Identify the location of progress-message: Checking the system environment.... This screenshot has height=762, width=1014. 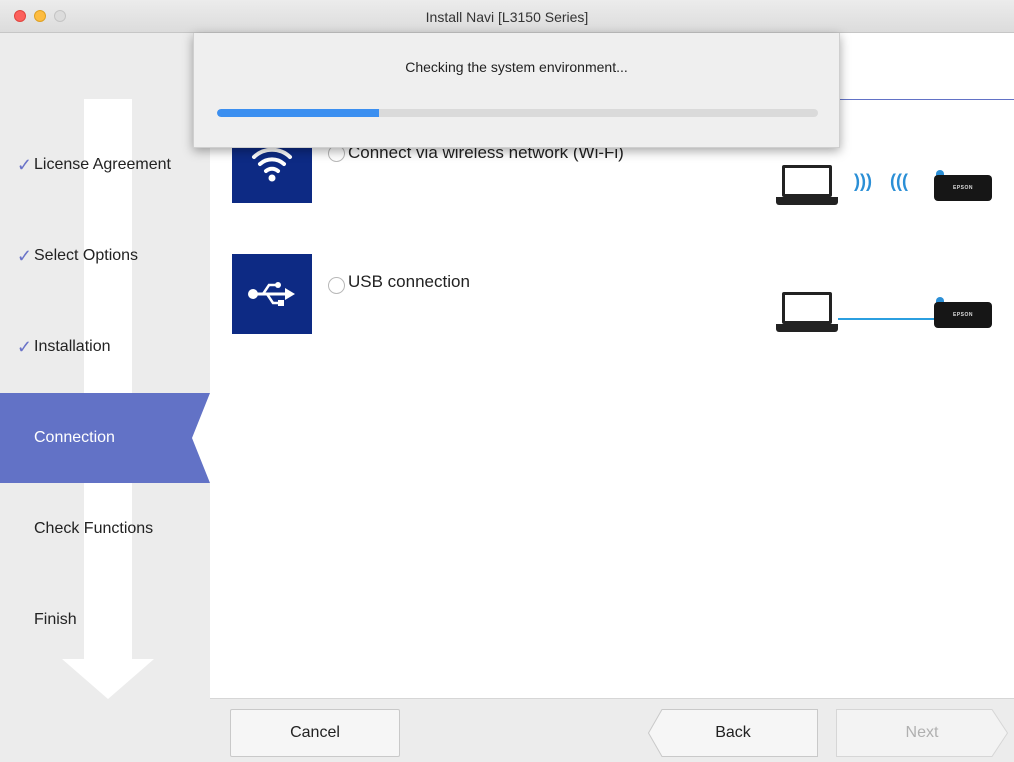
(516, 67).